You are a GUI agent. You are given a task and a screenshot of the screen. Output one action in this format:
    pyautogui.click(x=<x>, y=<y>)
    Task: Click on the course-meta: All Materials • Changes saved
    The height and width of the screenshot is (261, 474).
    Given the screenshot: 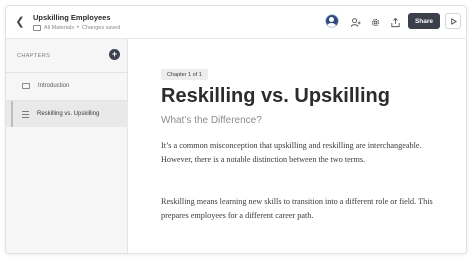 What is the action you would take?
    pyautogui.click(x=76, y=28)
    